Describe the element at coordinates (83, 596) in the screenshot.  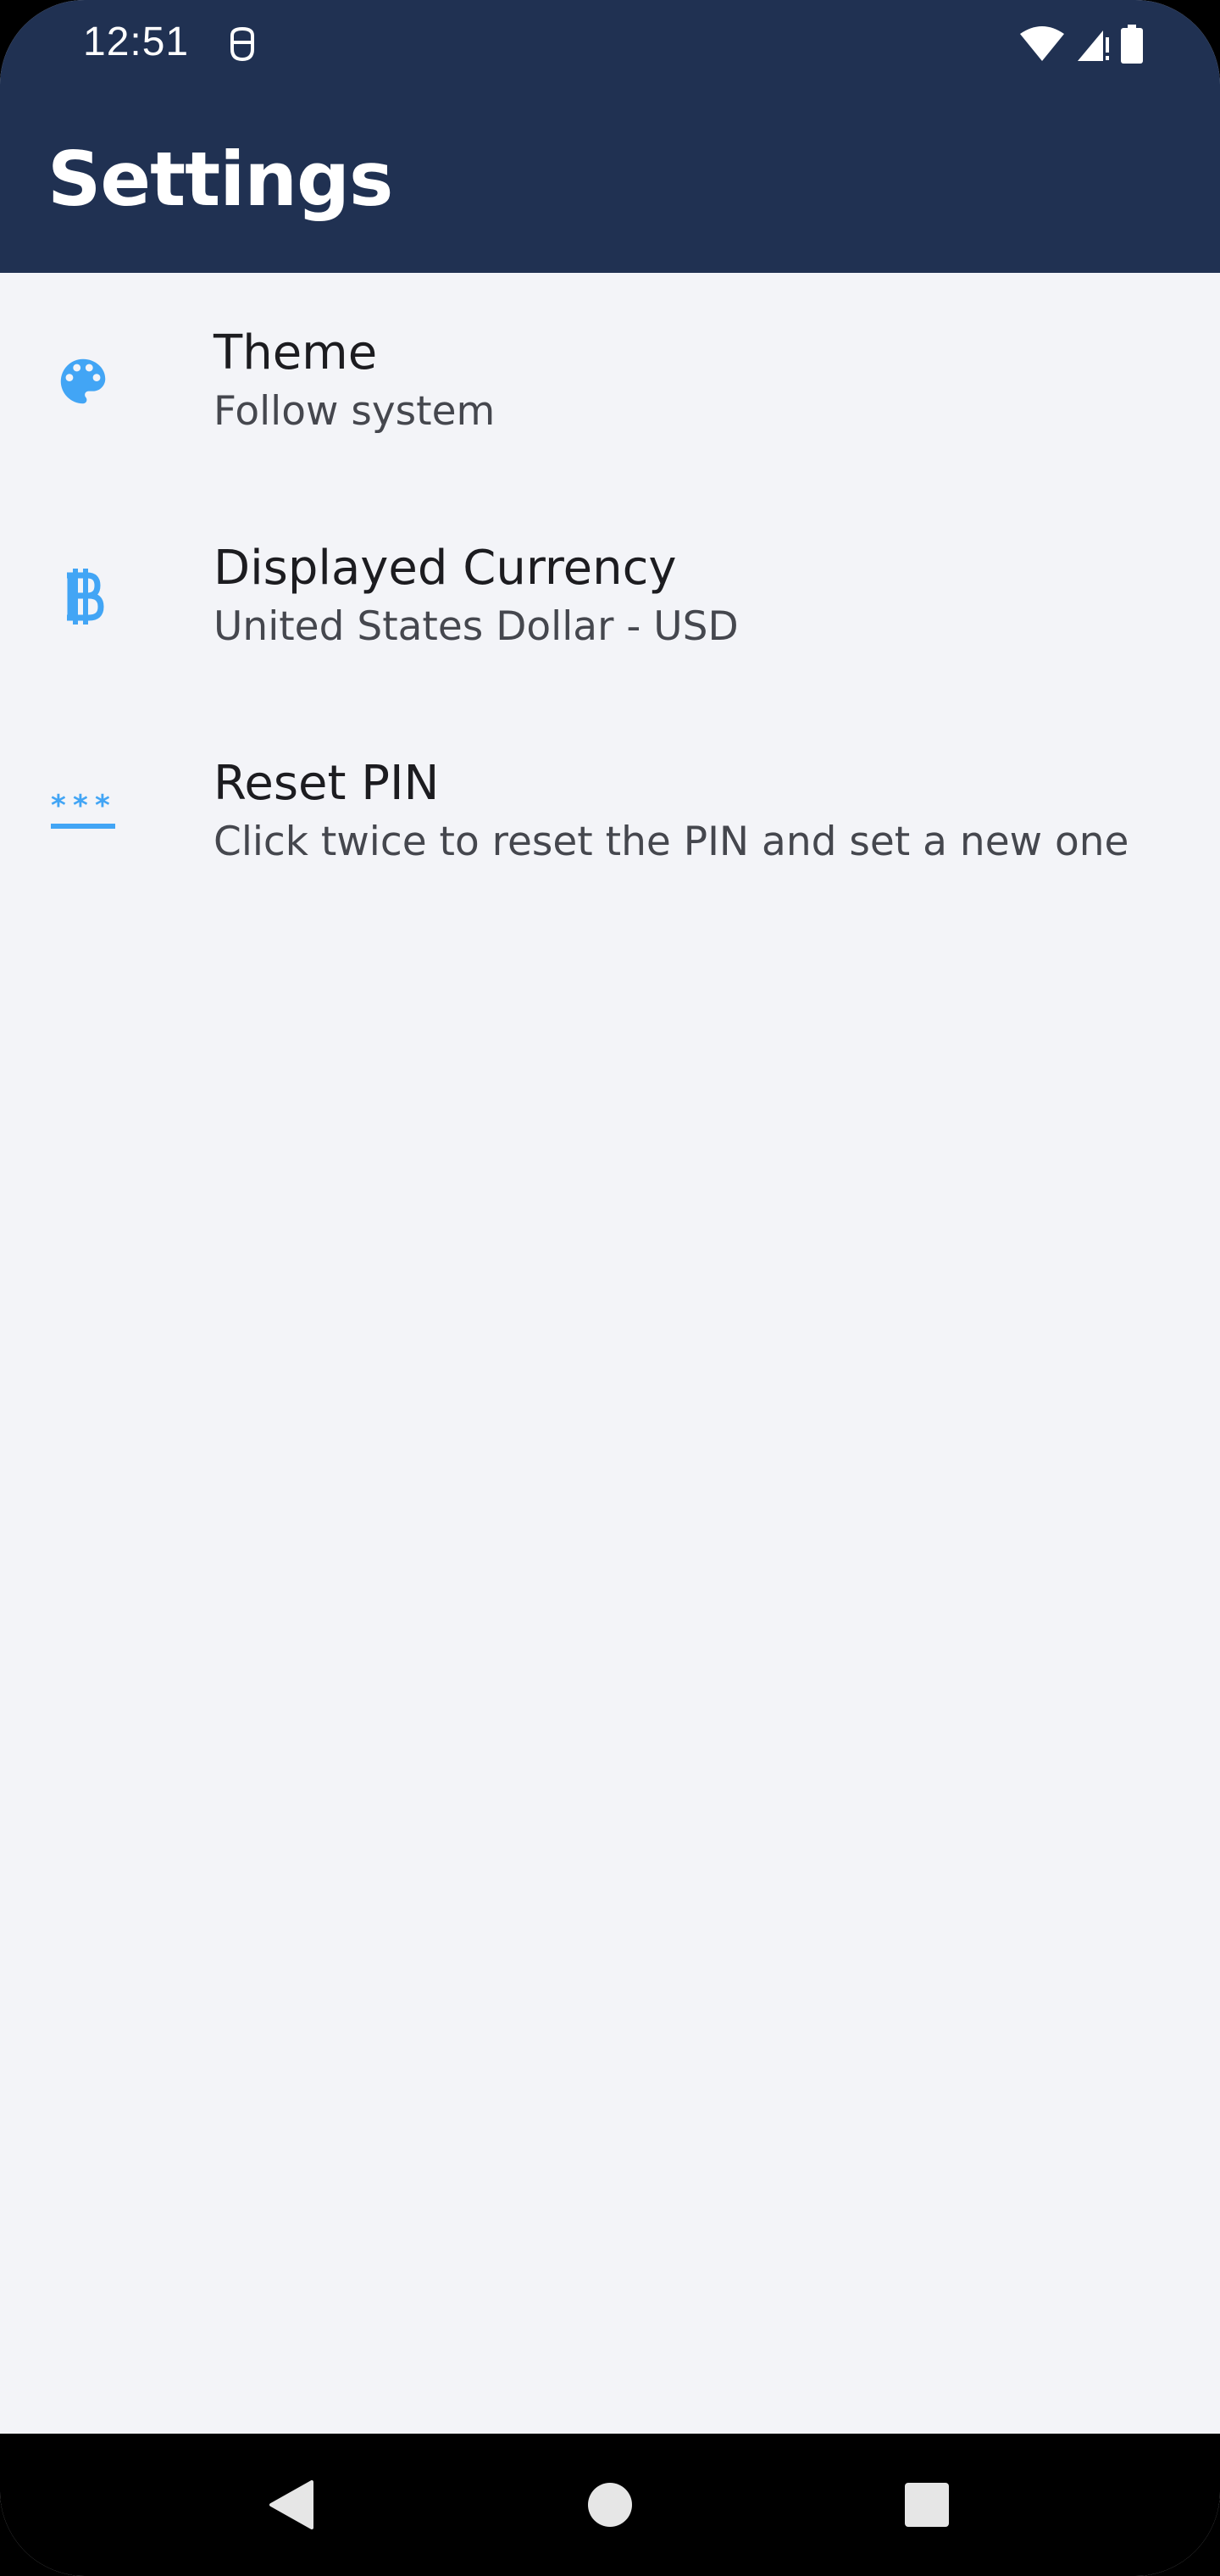
I see `bitcoin-icon` at that location.